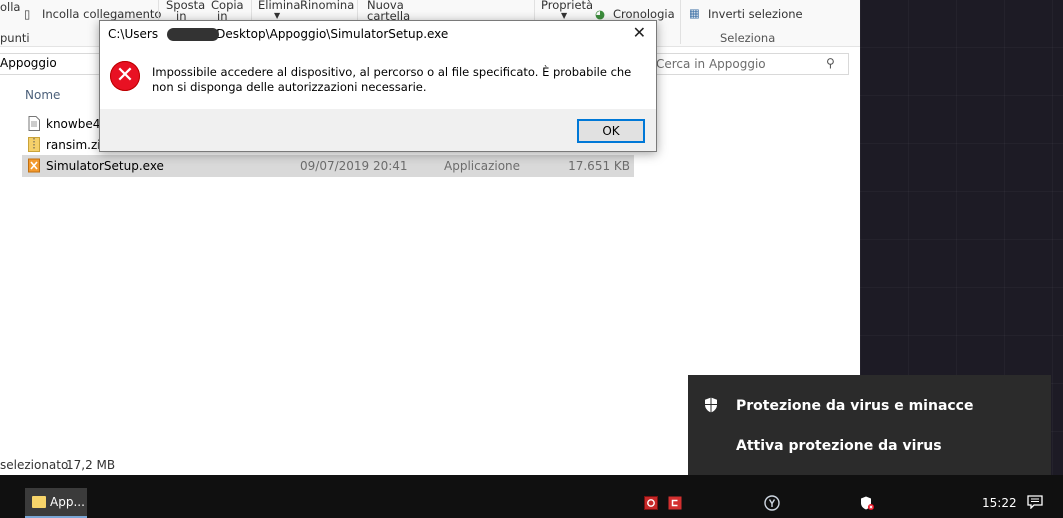  I want to click on ribbon-group-label: punti, so click(15, 38).